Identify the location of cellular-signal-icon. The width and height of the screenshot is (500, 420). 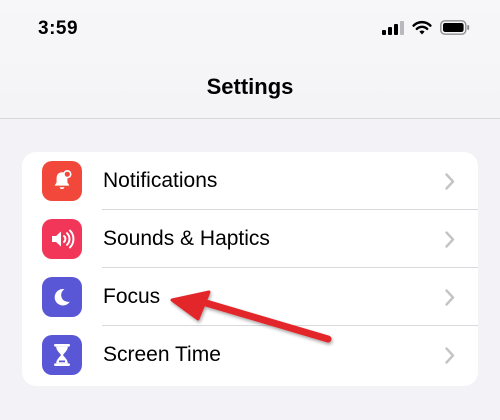
(393, 30).